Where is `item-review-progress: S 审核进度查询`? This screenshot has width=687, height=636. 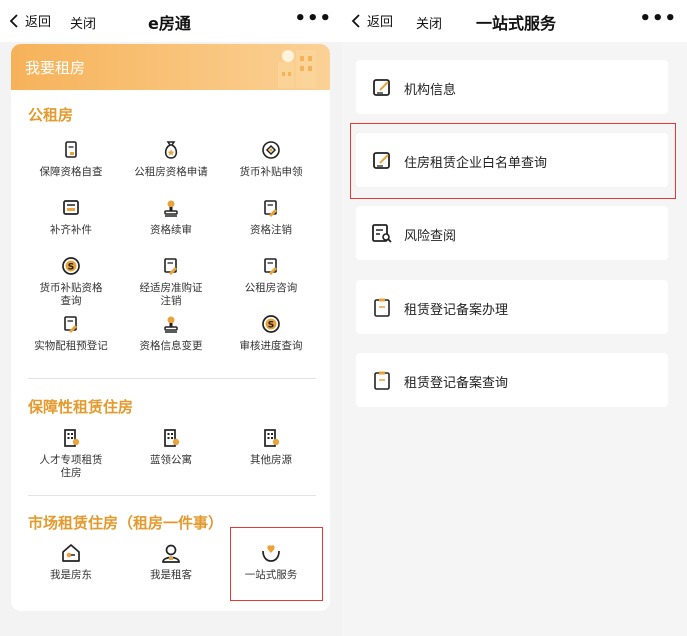
item-review-progress: S 审核进度查询 is located at coordinates (271, 333).